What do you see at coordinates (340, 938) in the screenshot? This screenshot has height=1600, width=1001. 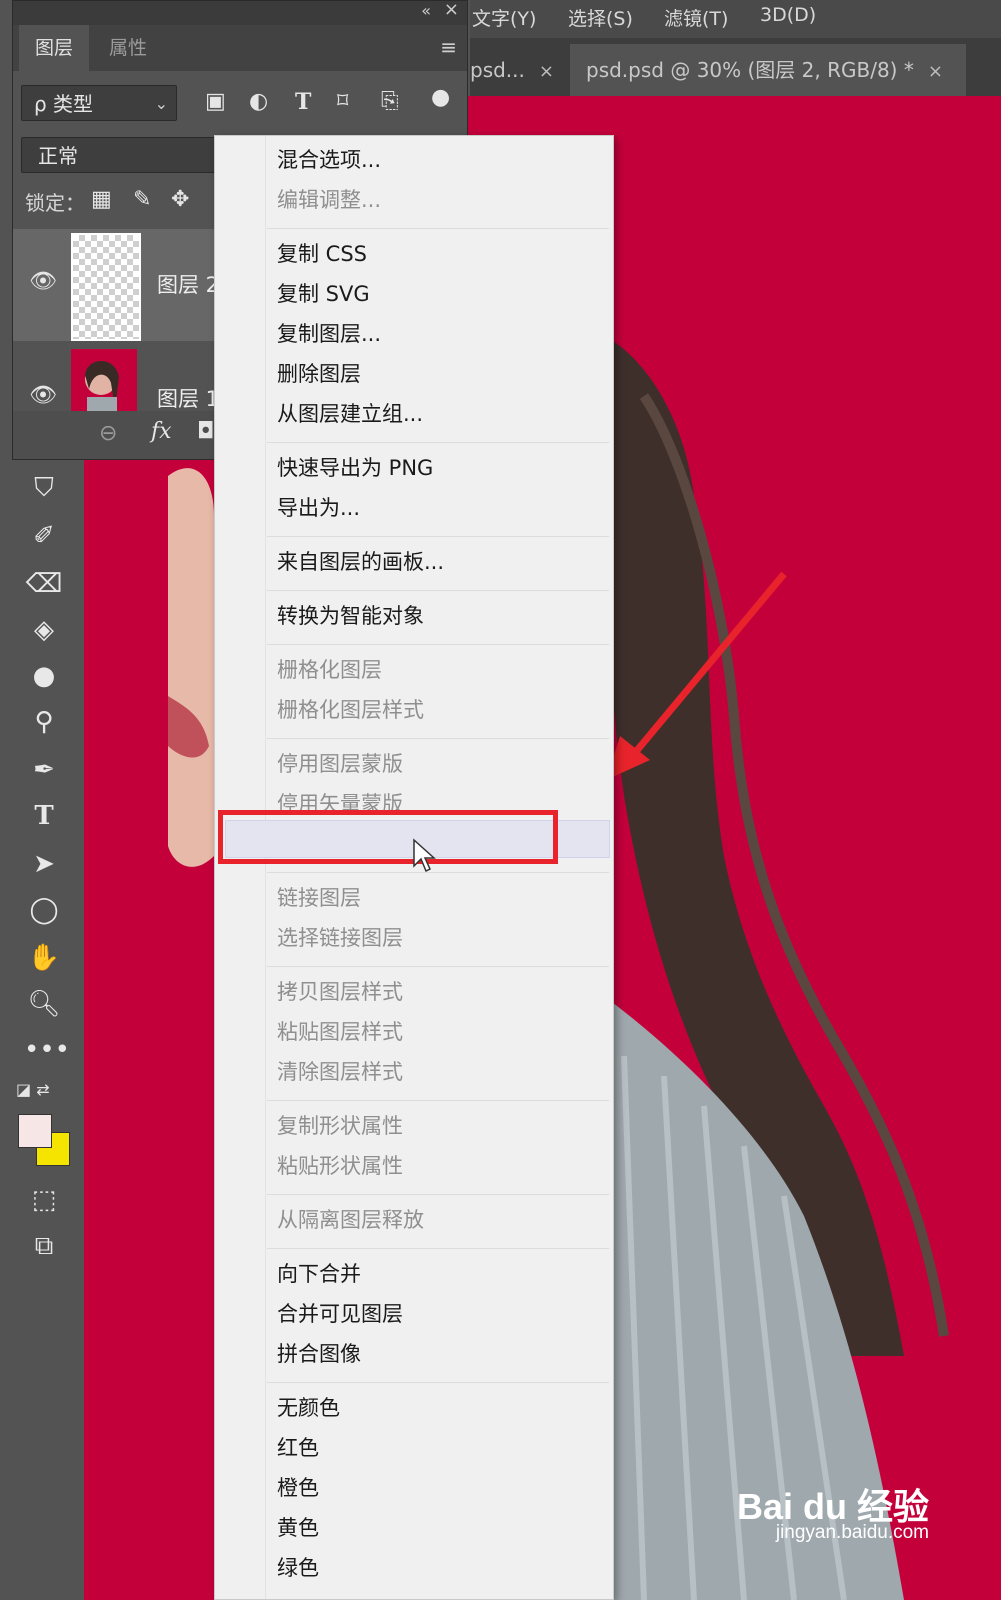 I see `menu-item: 选择链接图层` at bounding box center [340, 938].